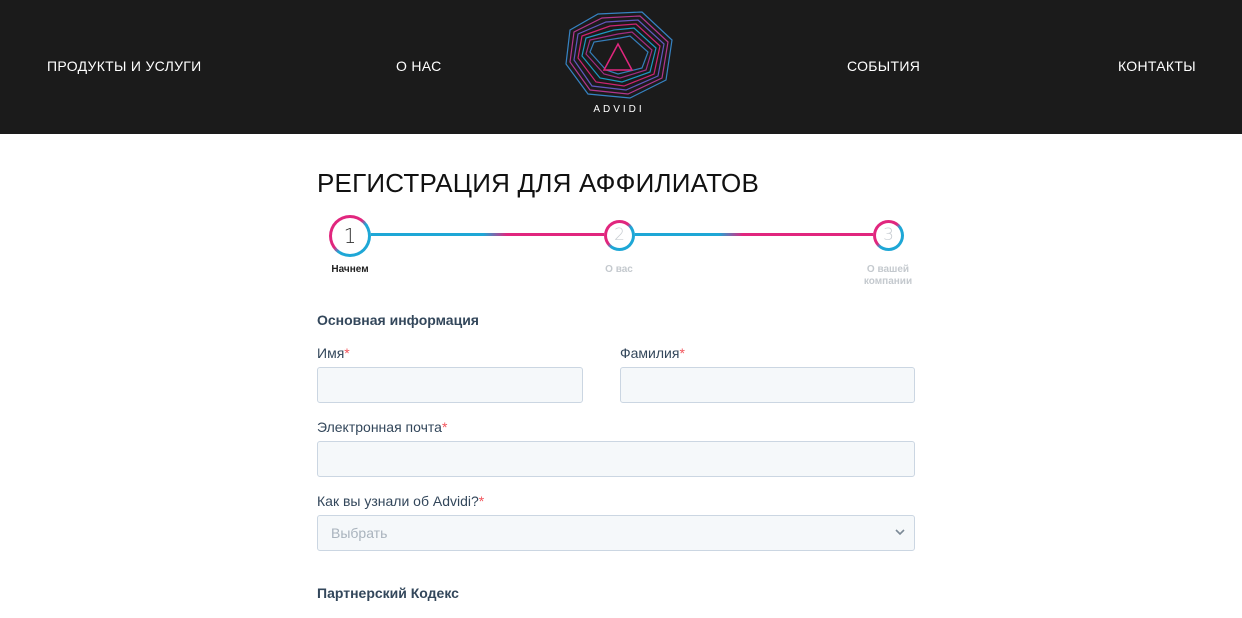  I want to click on last-name-label-text: Фамилия, so click(650, 353).